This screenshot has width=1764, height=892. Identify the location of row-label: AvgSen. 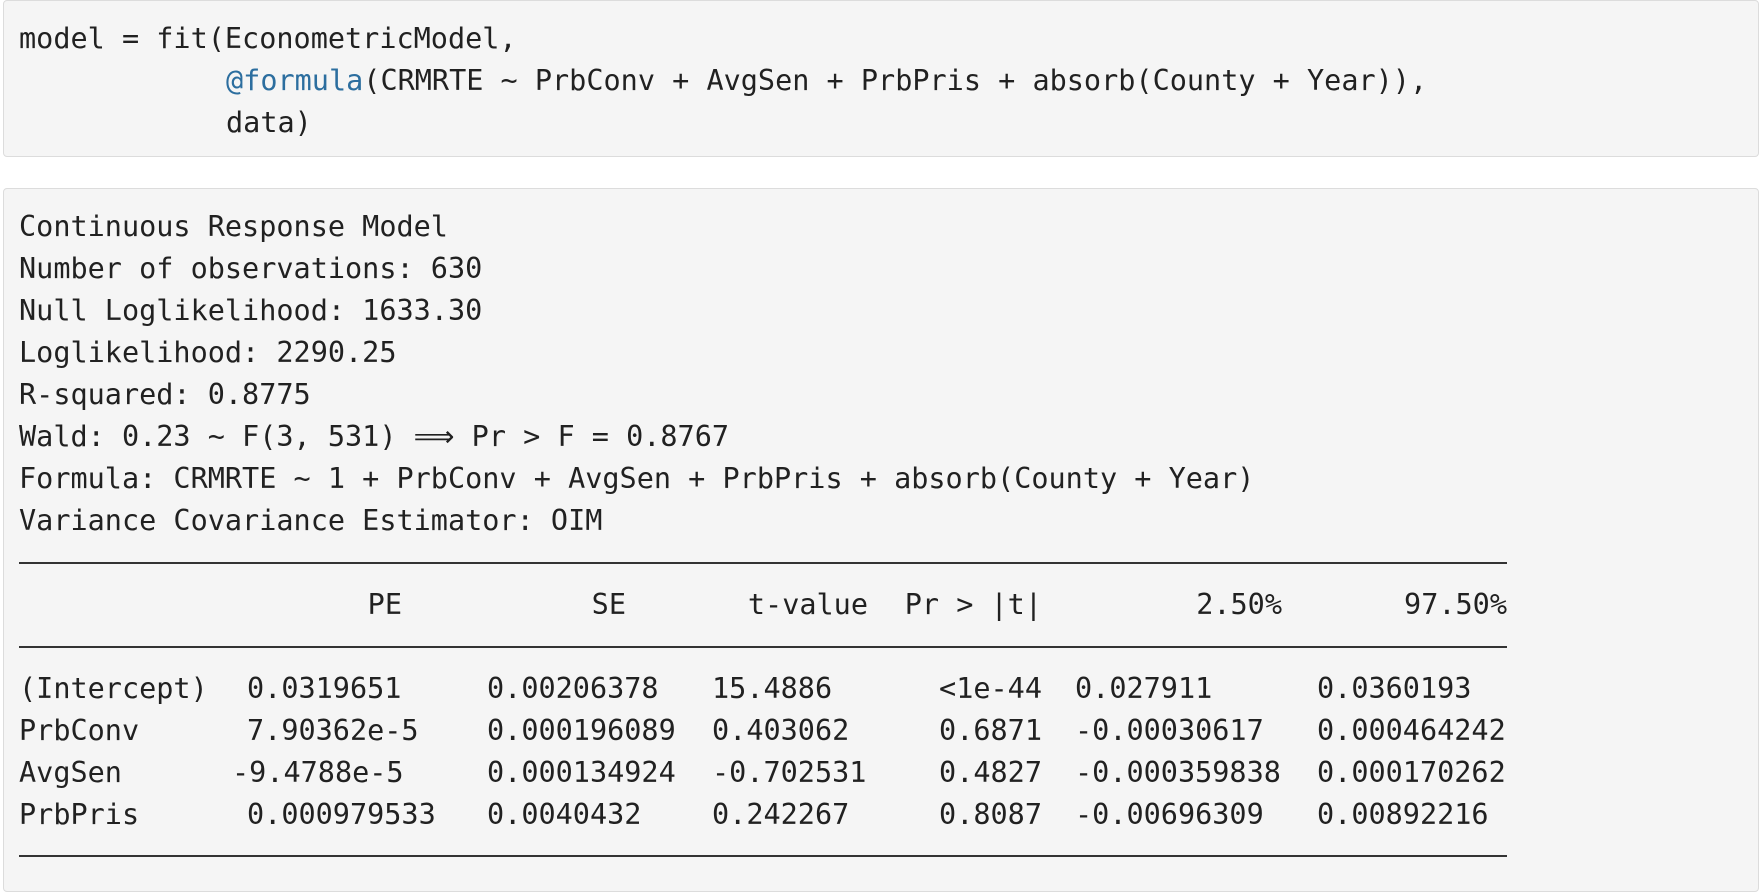
(70, 772).